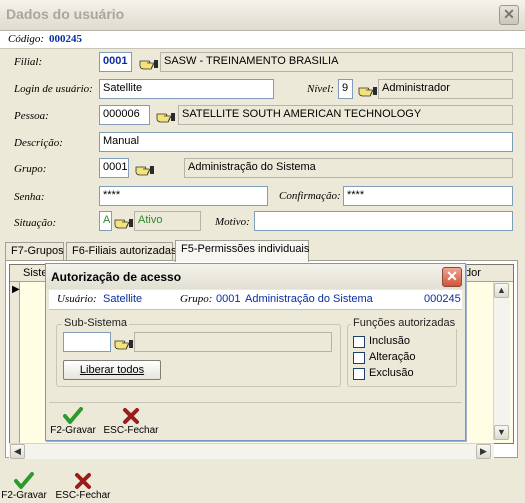  Describe the element at coordinates (123, 299) in the screenshot. I see `dialog-usuario-value: Satellite` at that location.